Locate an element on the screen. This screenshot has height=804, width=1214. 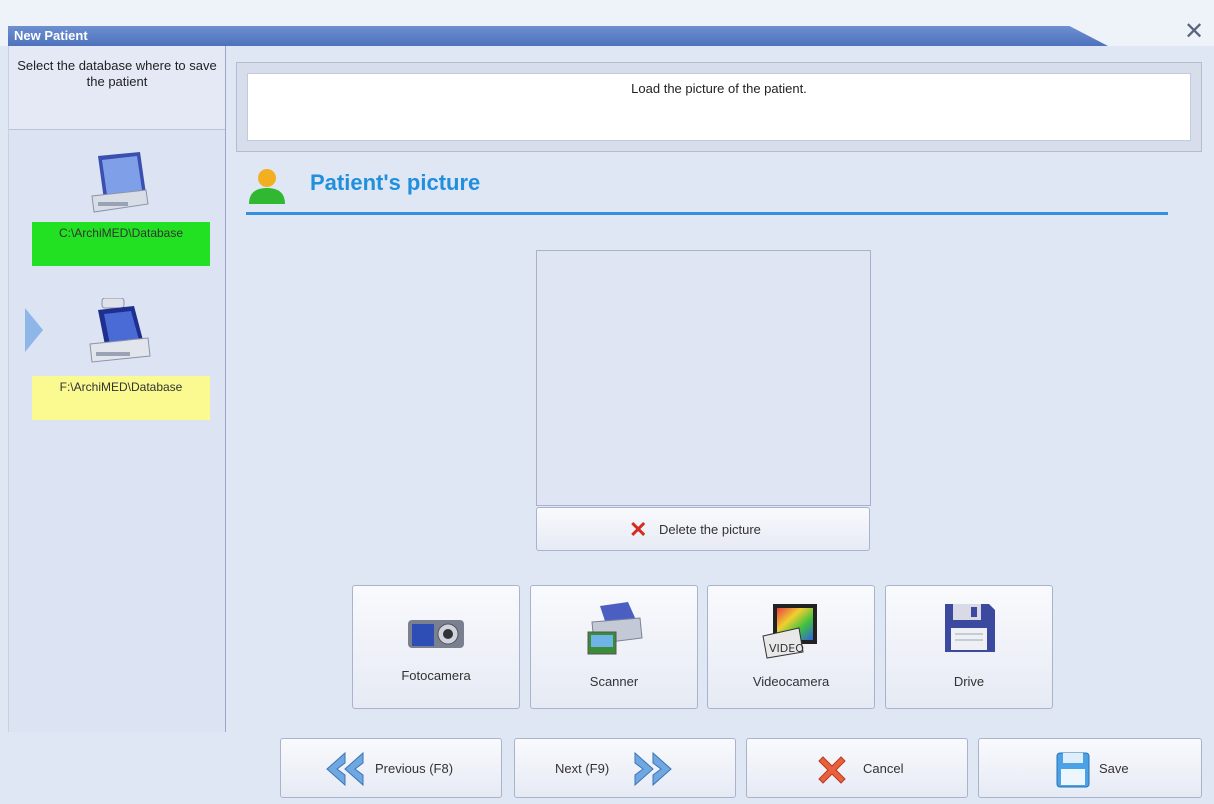
window-title: New Patient is located at coordinates (51, 35).